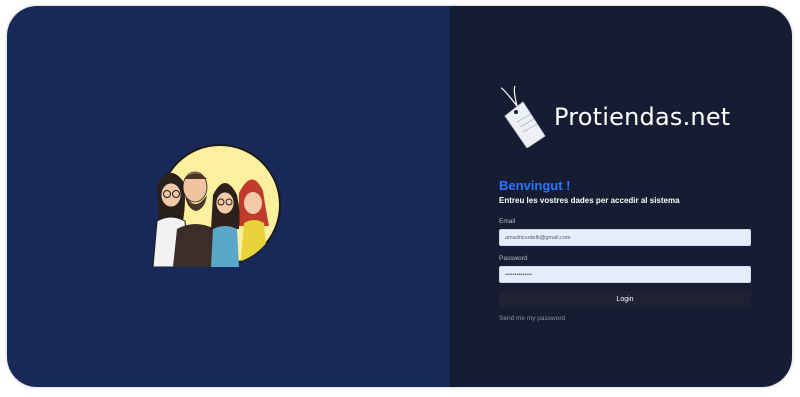 The image size is (800, 397). I want to click on team-avatar-illustration, so click(216, 205).